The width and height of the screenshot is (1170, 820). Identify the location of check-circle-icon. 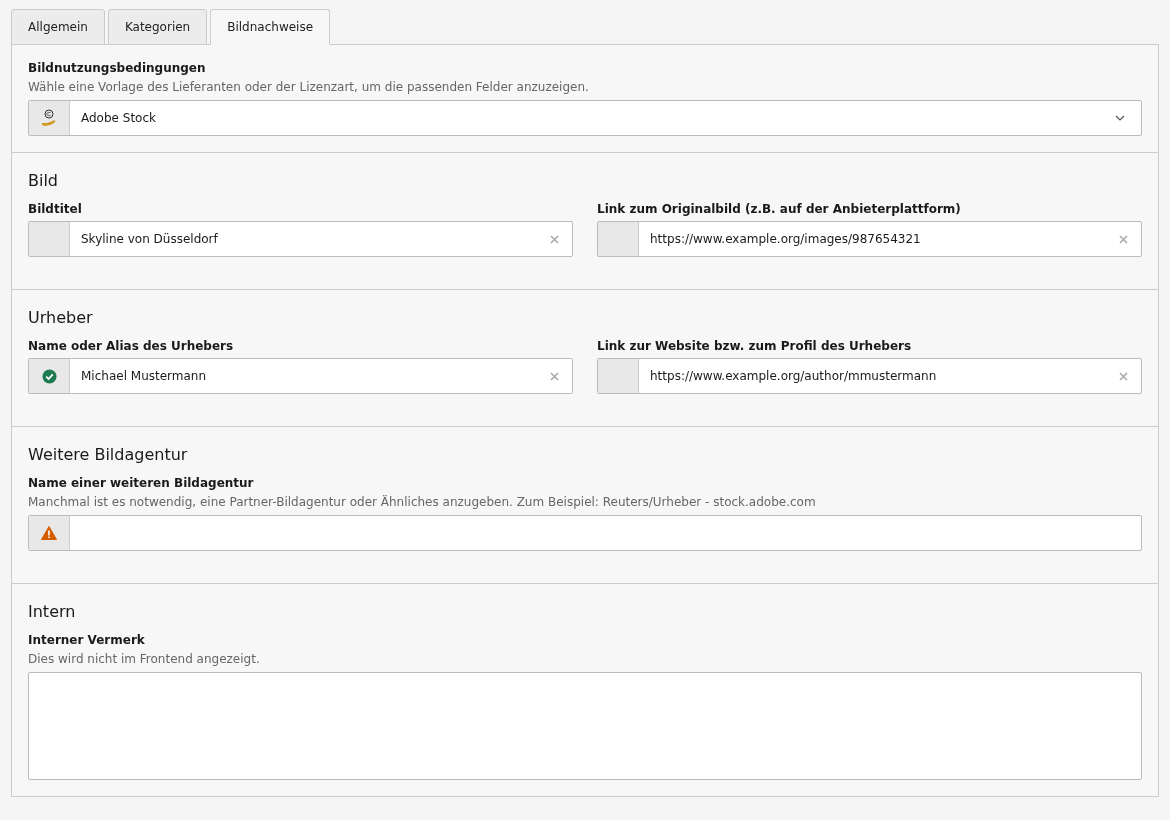
(49, 376).